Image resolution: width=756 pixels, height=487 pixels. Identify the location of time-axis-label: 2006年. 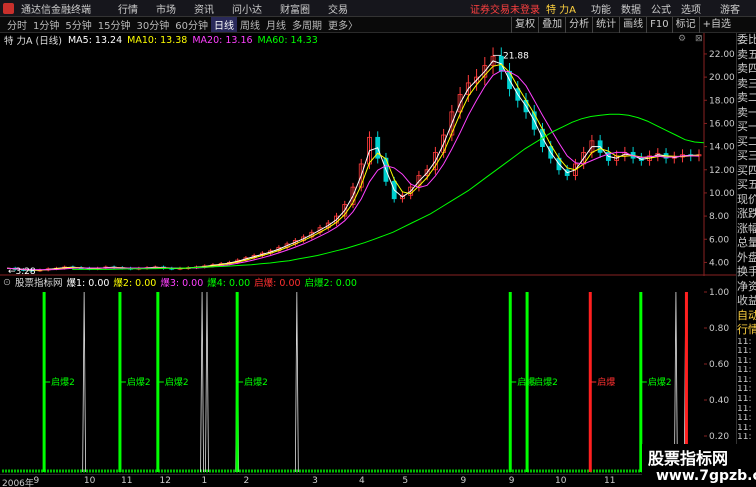
(18, 483).